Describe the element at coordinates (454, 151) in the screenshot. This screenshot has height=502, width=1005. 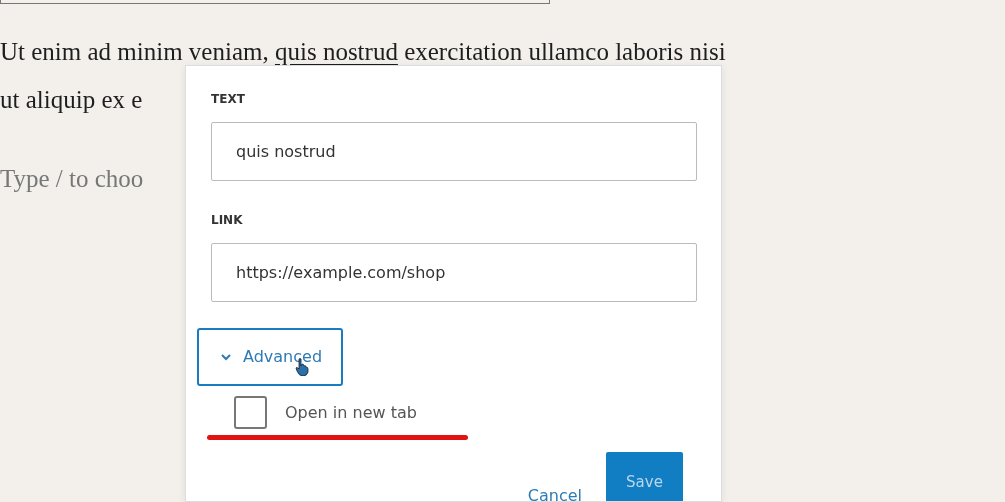
I see `input-field: quis nostrud` at that location.